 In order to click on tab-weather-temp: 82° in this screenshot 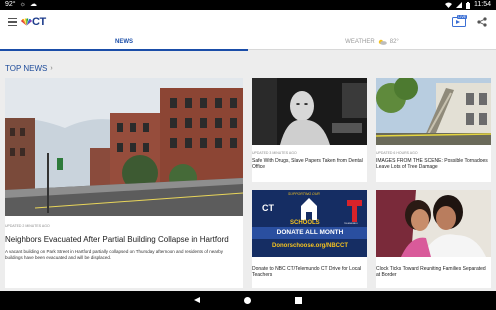, I will do `click(394, 42)`.